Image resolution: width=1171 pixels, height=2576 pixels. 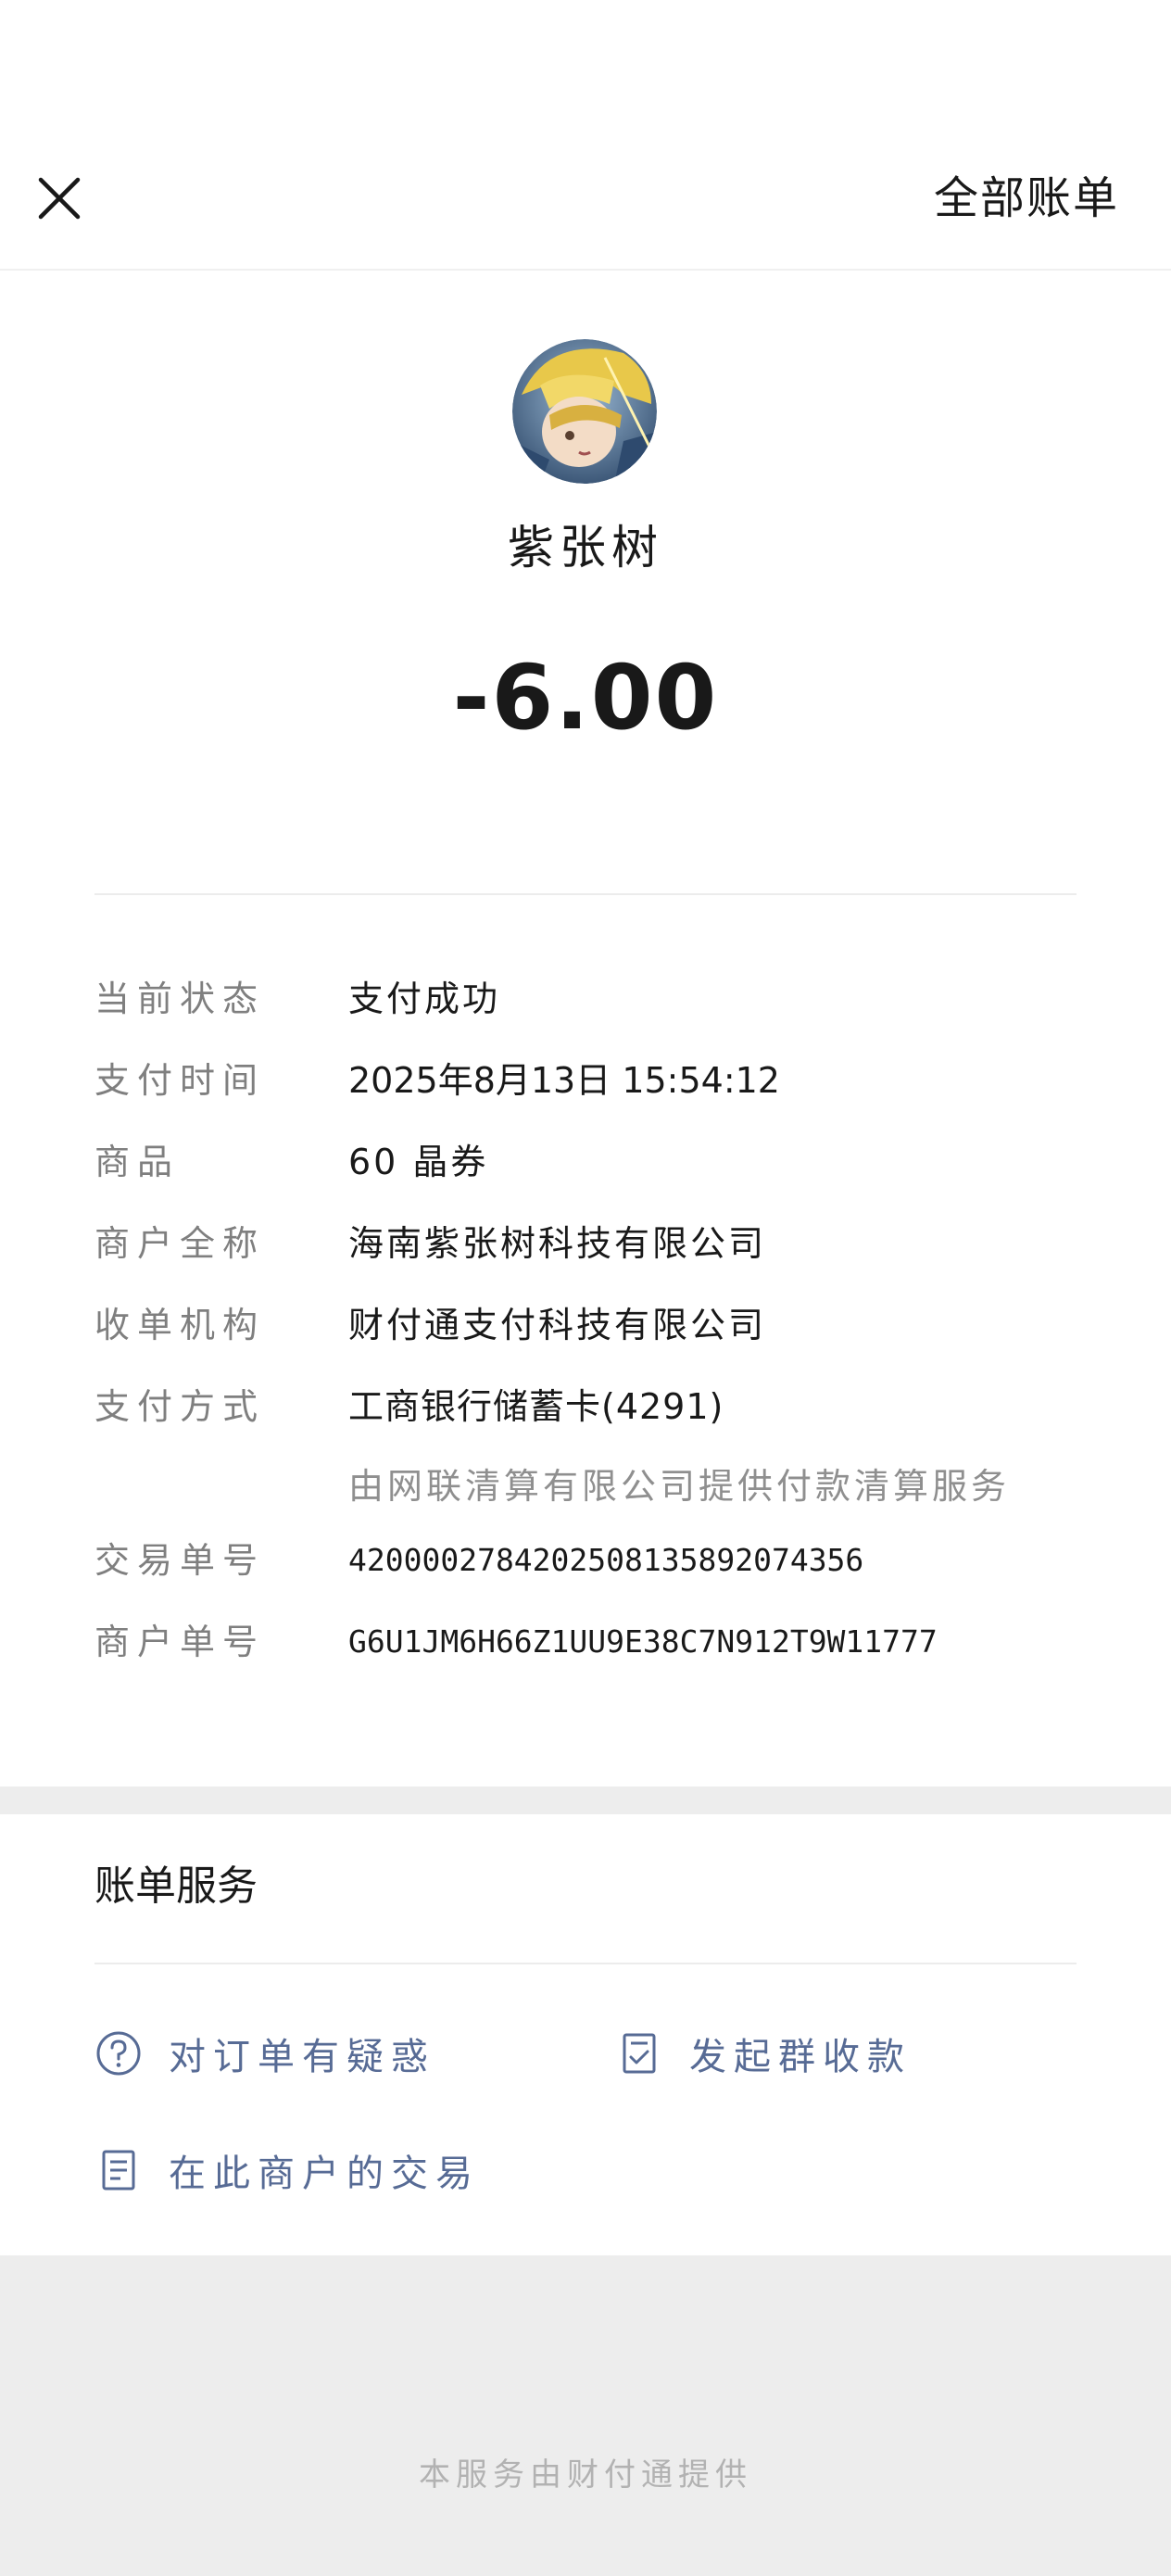 What do you see at coordinates (585, 270) in the screenshot?
I see `nav-divider` at bounding box center [585, 270].